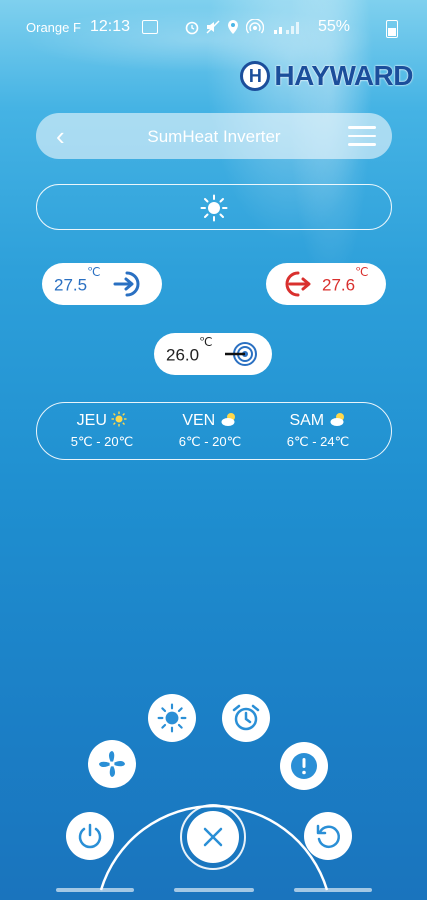 This screenshot has width=427, height=900. What do you see at coordinates (95, 890) in the screenshot?
I see `nav-recent` at bounding box center [95, 890].